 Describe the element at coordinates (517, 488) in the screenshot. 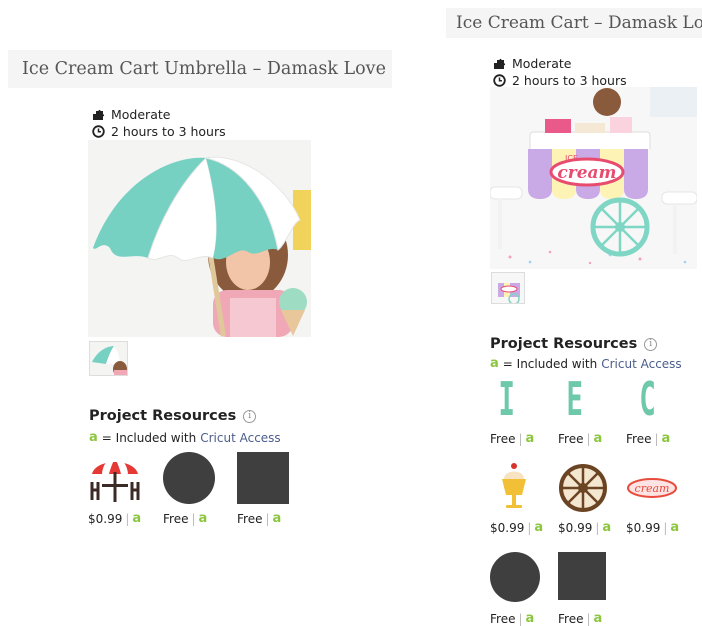

I see `sundae-glass-icon` at that location.